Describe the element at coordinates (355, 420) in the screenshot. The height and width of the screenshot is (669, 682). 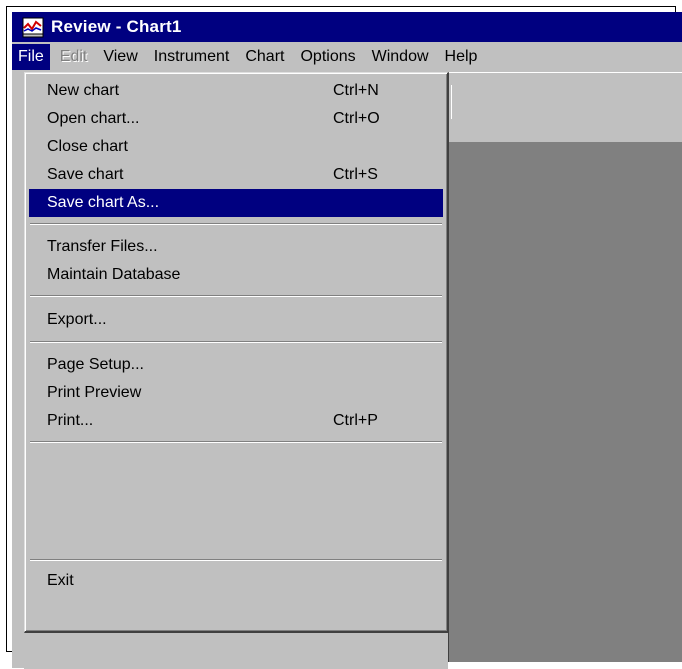
I see `menu-item-shortcut: Ctrl+P` at that location.